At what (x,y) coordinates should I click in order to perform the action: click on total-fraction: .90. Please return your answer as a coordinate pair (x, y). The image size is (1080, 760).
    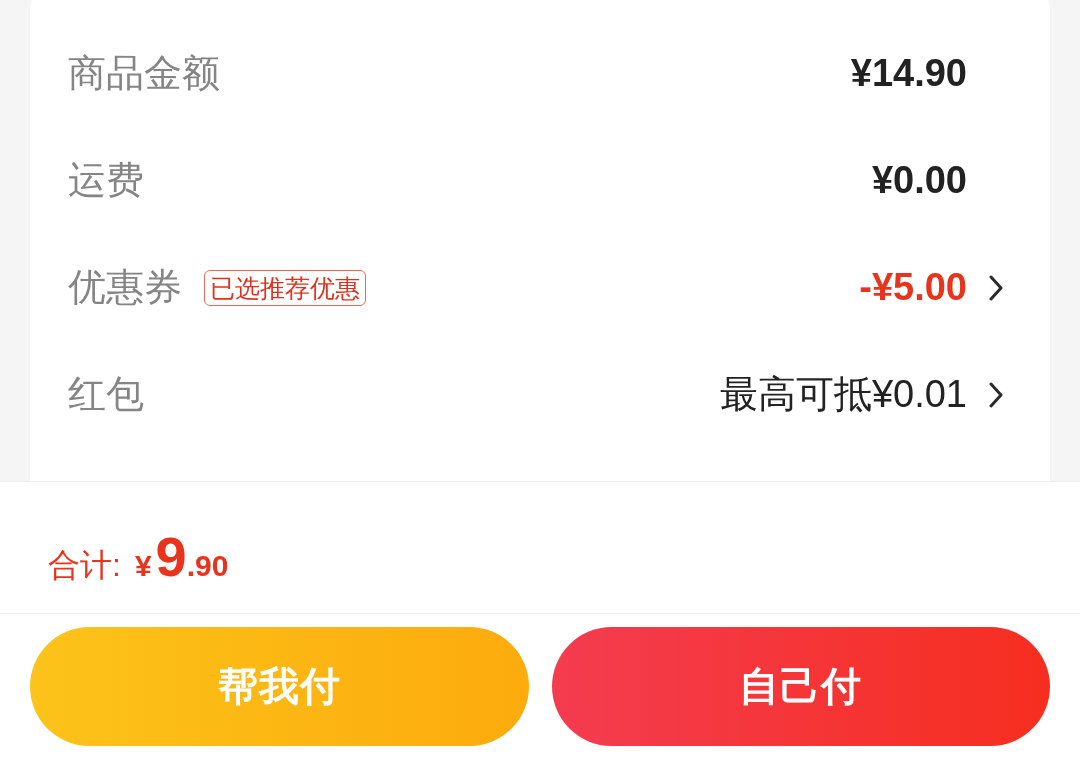
    Looking at the image, I should click on (207, 566).